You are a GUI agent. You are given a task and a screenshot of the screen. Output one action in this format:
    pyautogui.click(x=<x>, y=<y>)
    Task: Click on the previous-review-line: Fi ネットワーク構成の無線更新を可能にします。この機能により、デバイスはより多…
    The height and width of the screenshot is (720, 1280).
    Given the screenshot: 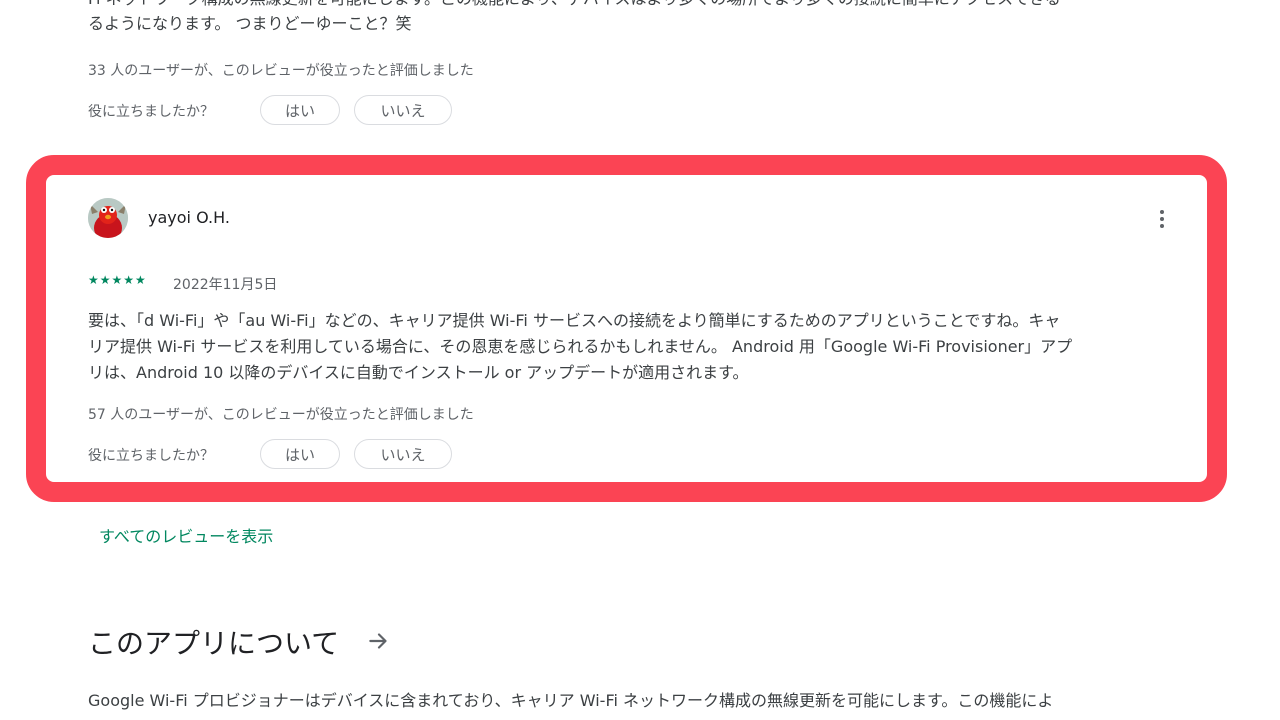 What is the action you would take?
    pyautogui.click(x=638, y=5)
    